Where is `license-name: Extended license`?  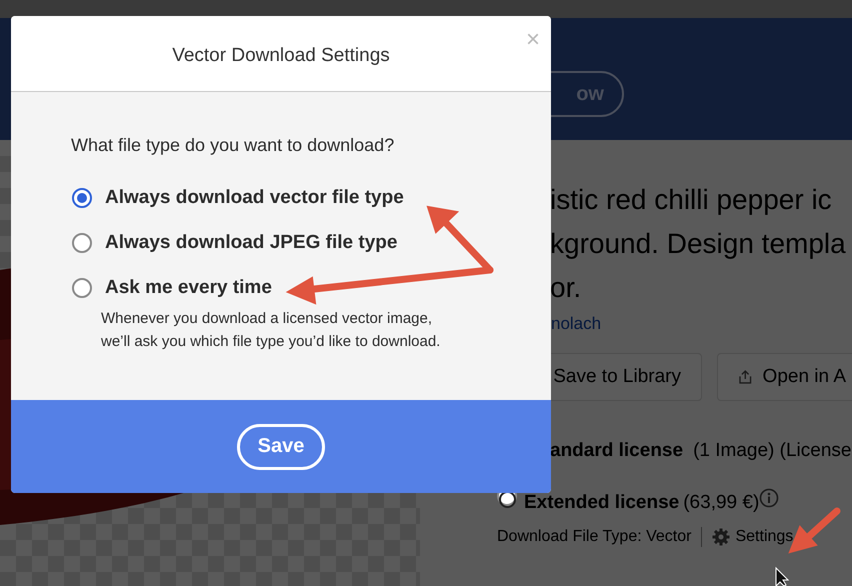 license-name: Extended license is located at coordinates (602, 502).